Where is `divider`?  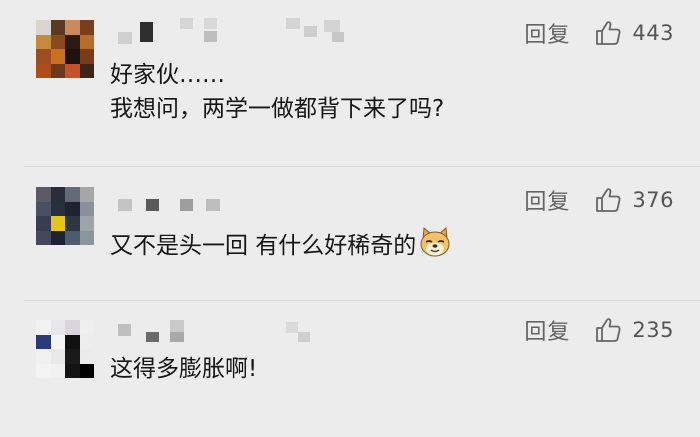 divider is located at coordinates (362, 300).